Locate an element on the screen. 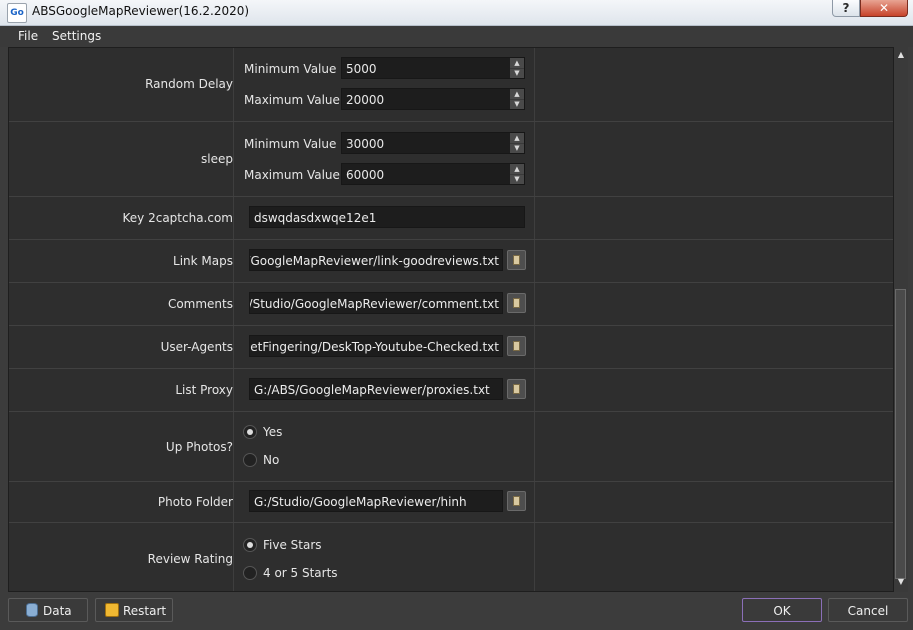 The width and height of the screenshot is (913, 630). menu-bar: File Settings is located at coordinates (456, 36).